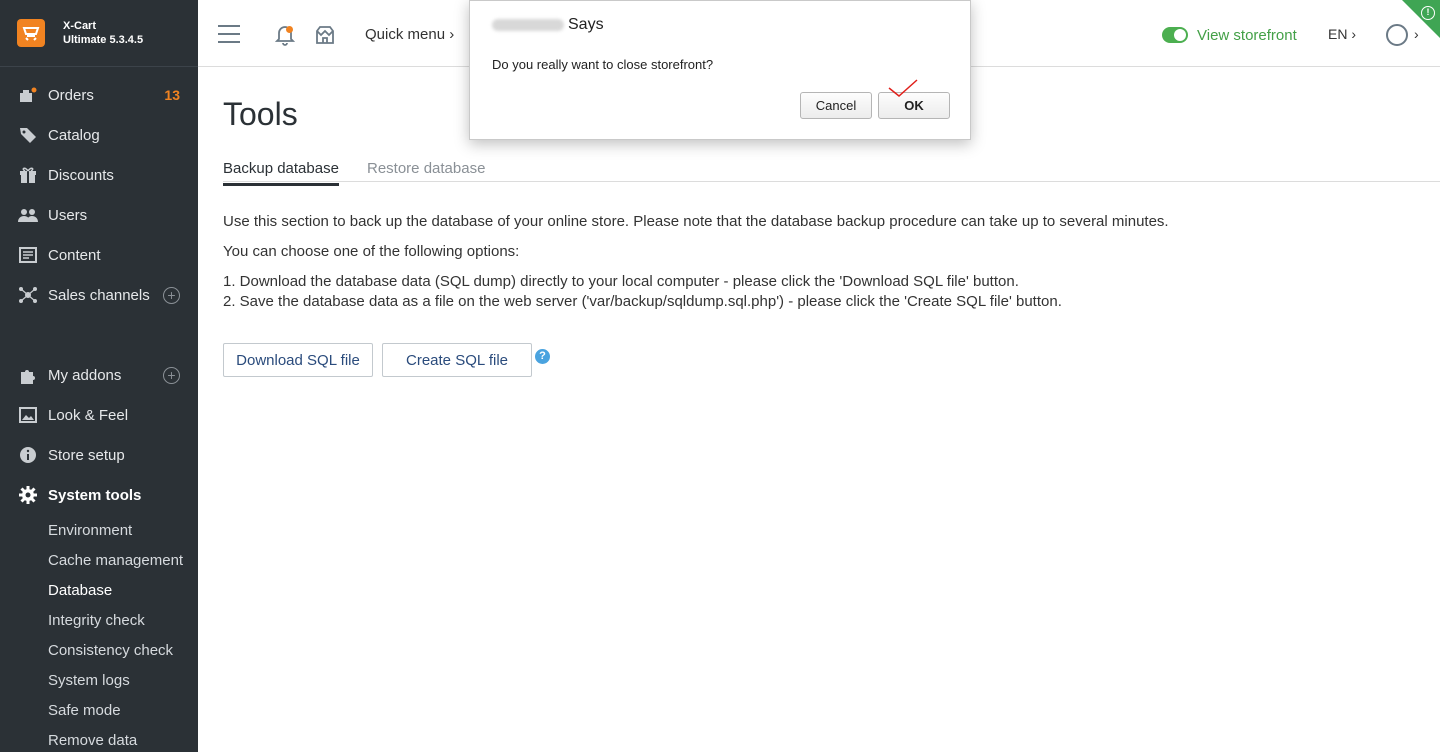 This screenshot has width=1440, height=755. I want to click on sidebar-item-look-feel: Look & Feel, so click(99, 415).